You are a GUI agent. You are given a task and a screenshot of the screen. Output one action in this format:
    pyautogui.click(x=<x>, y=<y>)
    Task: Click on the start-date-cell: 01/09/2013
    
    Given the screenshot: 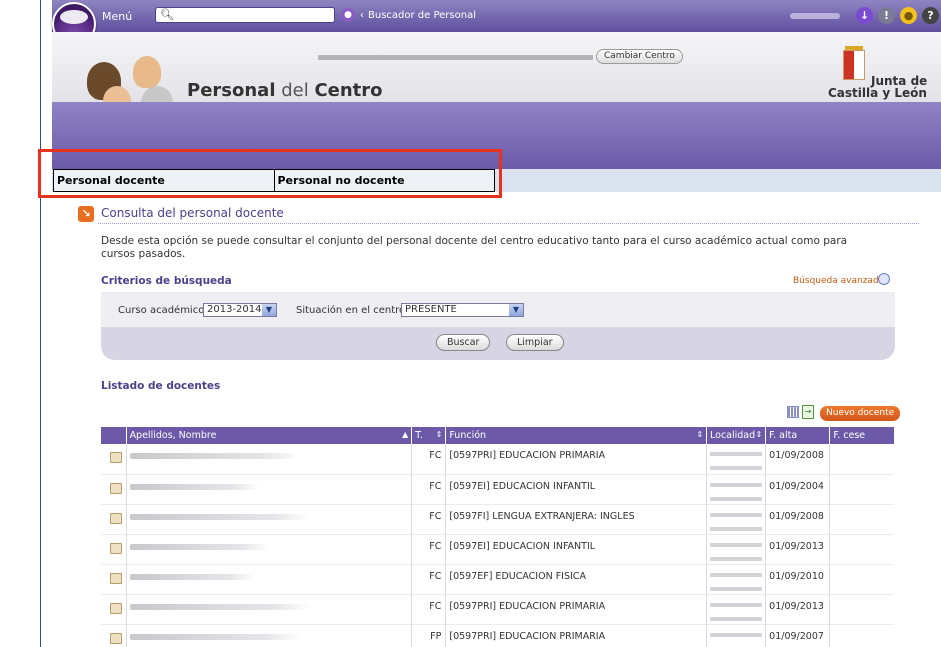 What is the action you would take?
    pyautogui.click(x=798, y=609)
    